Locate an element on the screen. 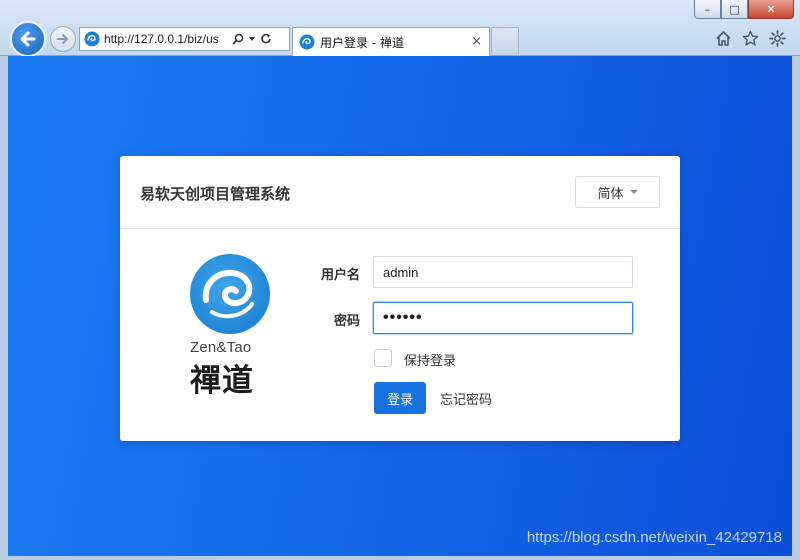 This screenshot has width=800, height=560. window-controls: – □ ✕ is located at coordinates (744, 9).